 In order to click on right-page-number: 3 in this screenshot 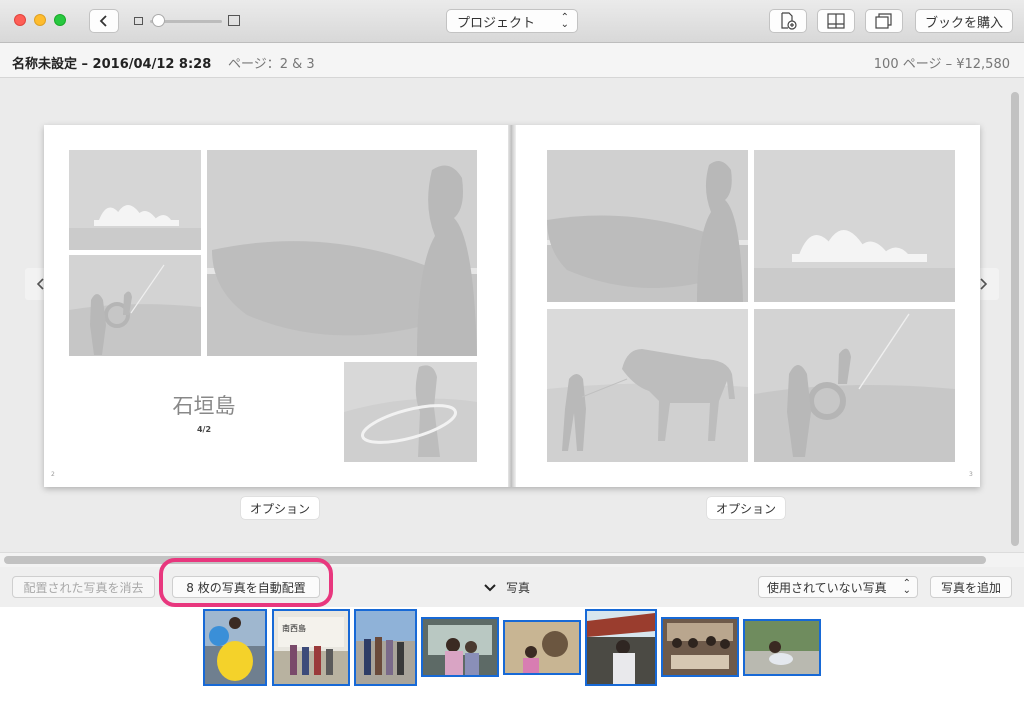, I will do `click(971, 474)`.